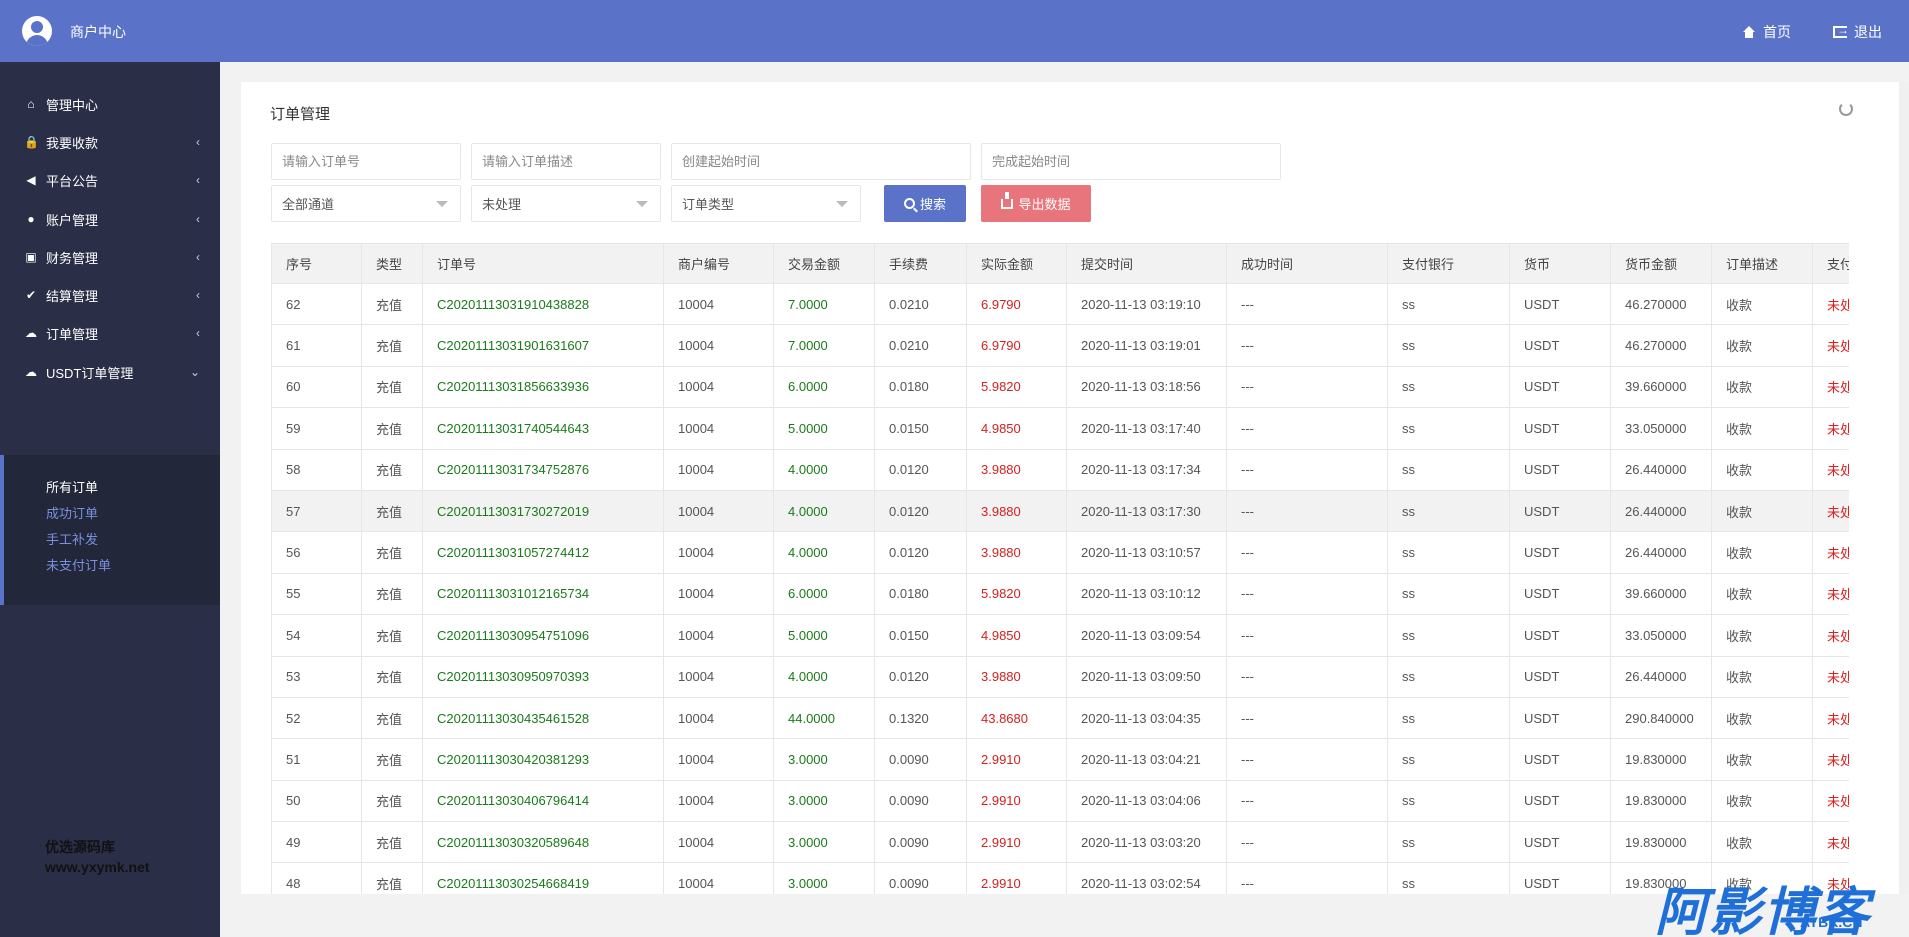  I want to click on table-cell: 0.1320, so click(920, 718).